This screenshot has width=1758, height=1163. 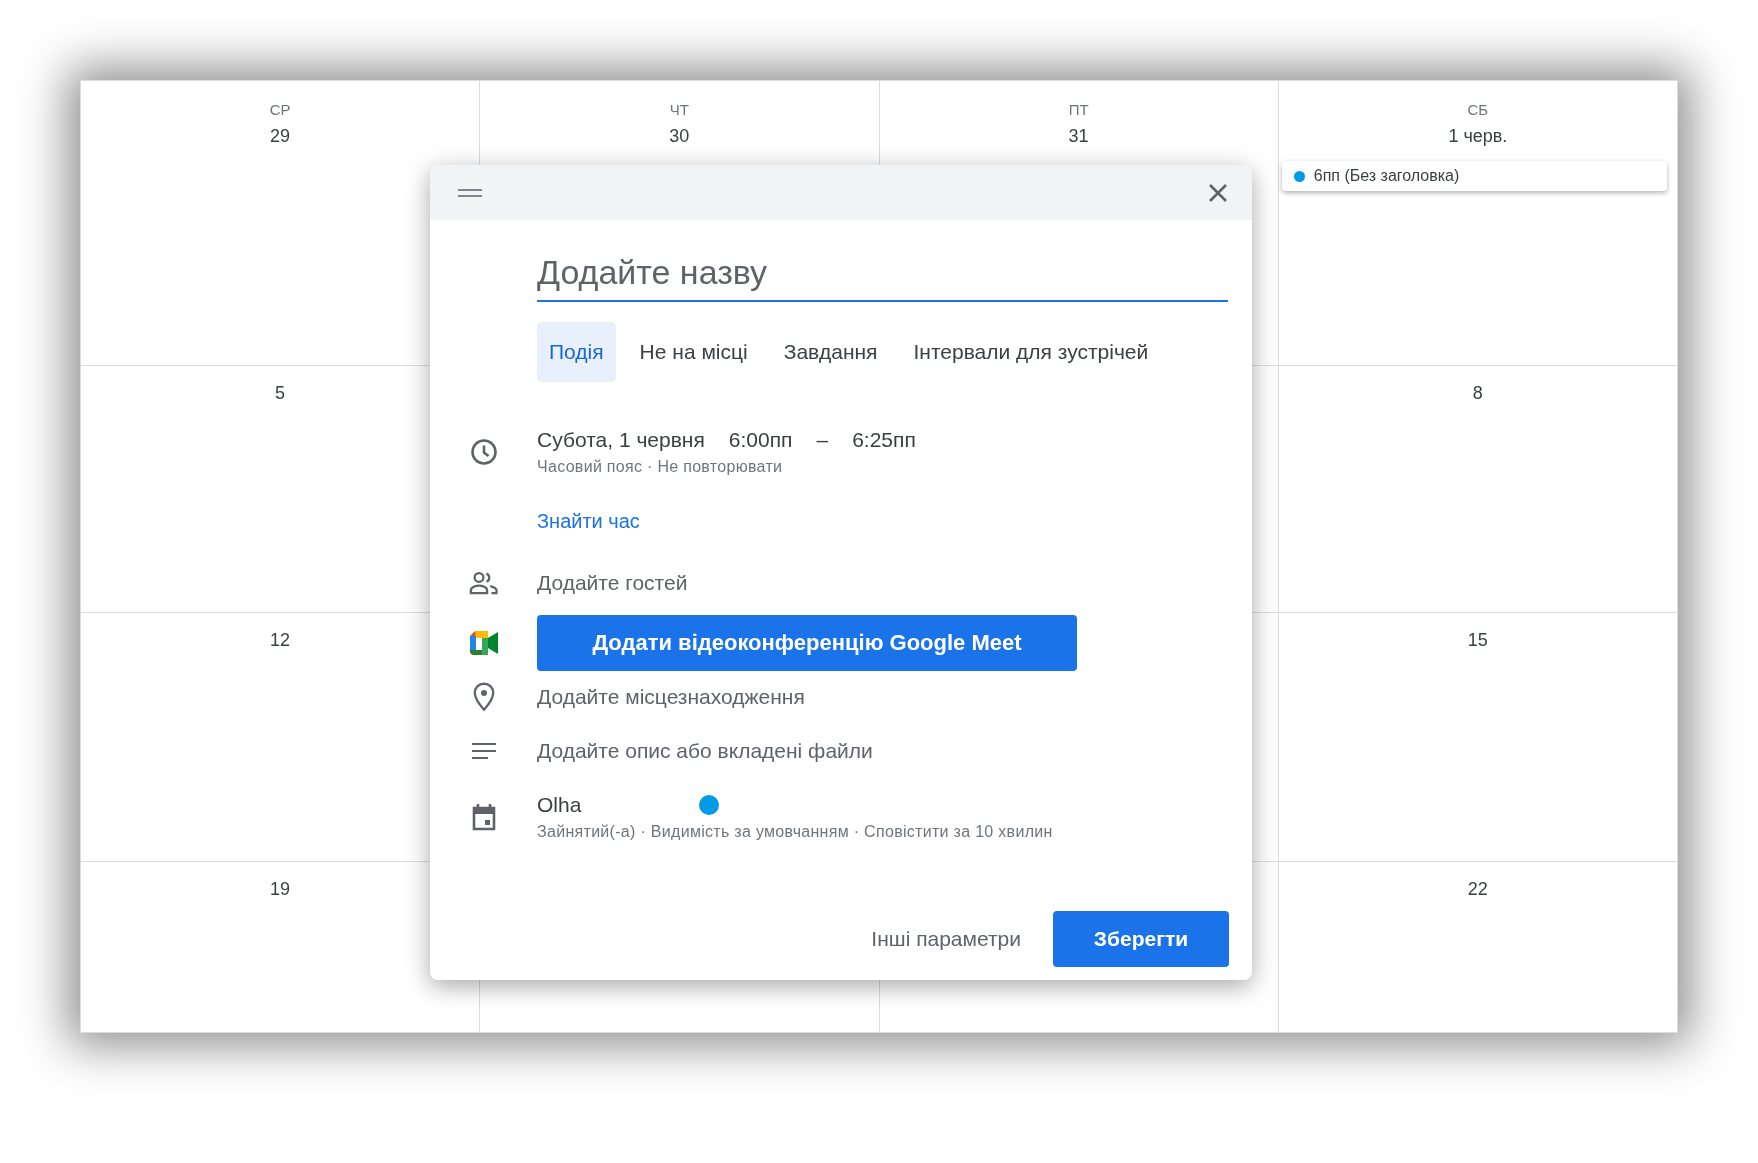 I want to click on text-field: Додайте місцезнаходження, so click(x=882, y=697).